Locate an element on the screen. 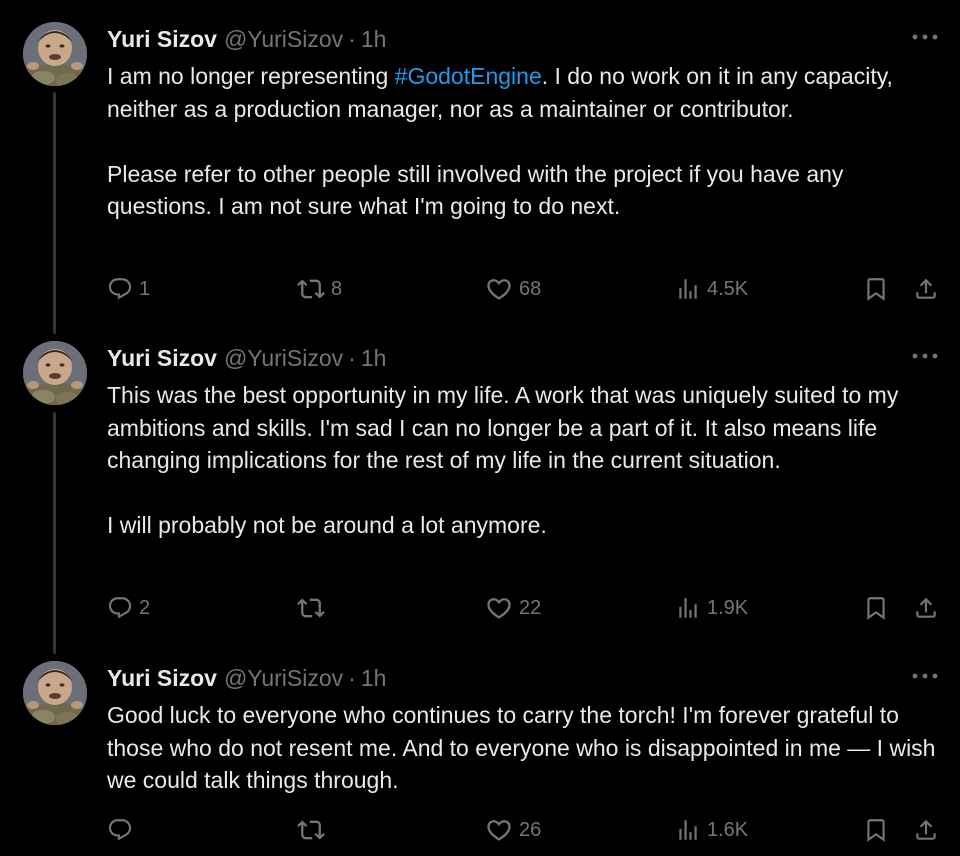  repost-button: 8 is located at coordinates (319, 289).